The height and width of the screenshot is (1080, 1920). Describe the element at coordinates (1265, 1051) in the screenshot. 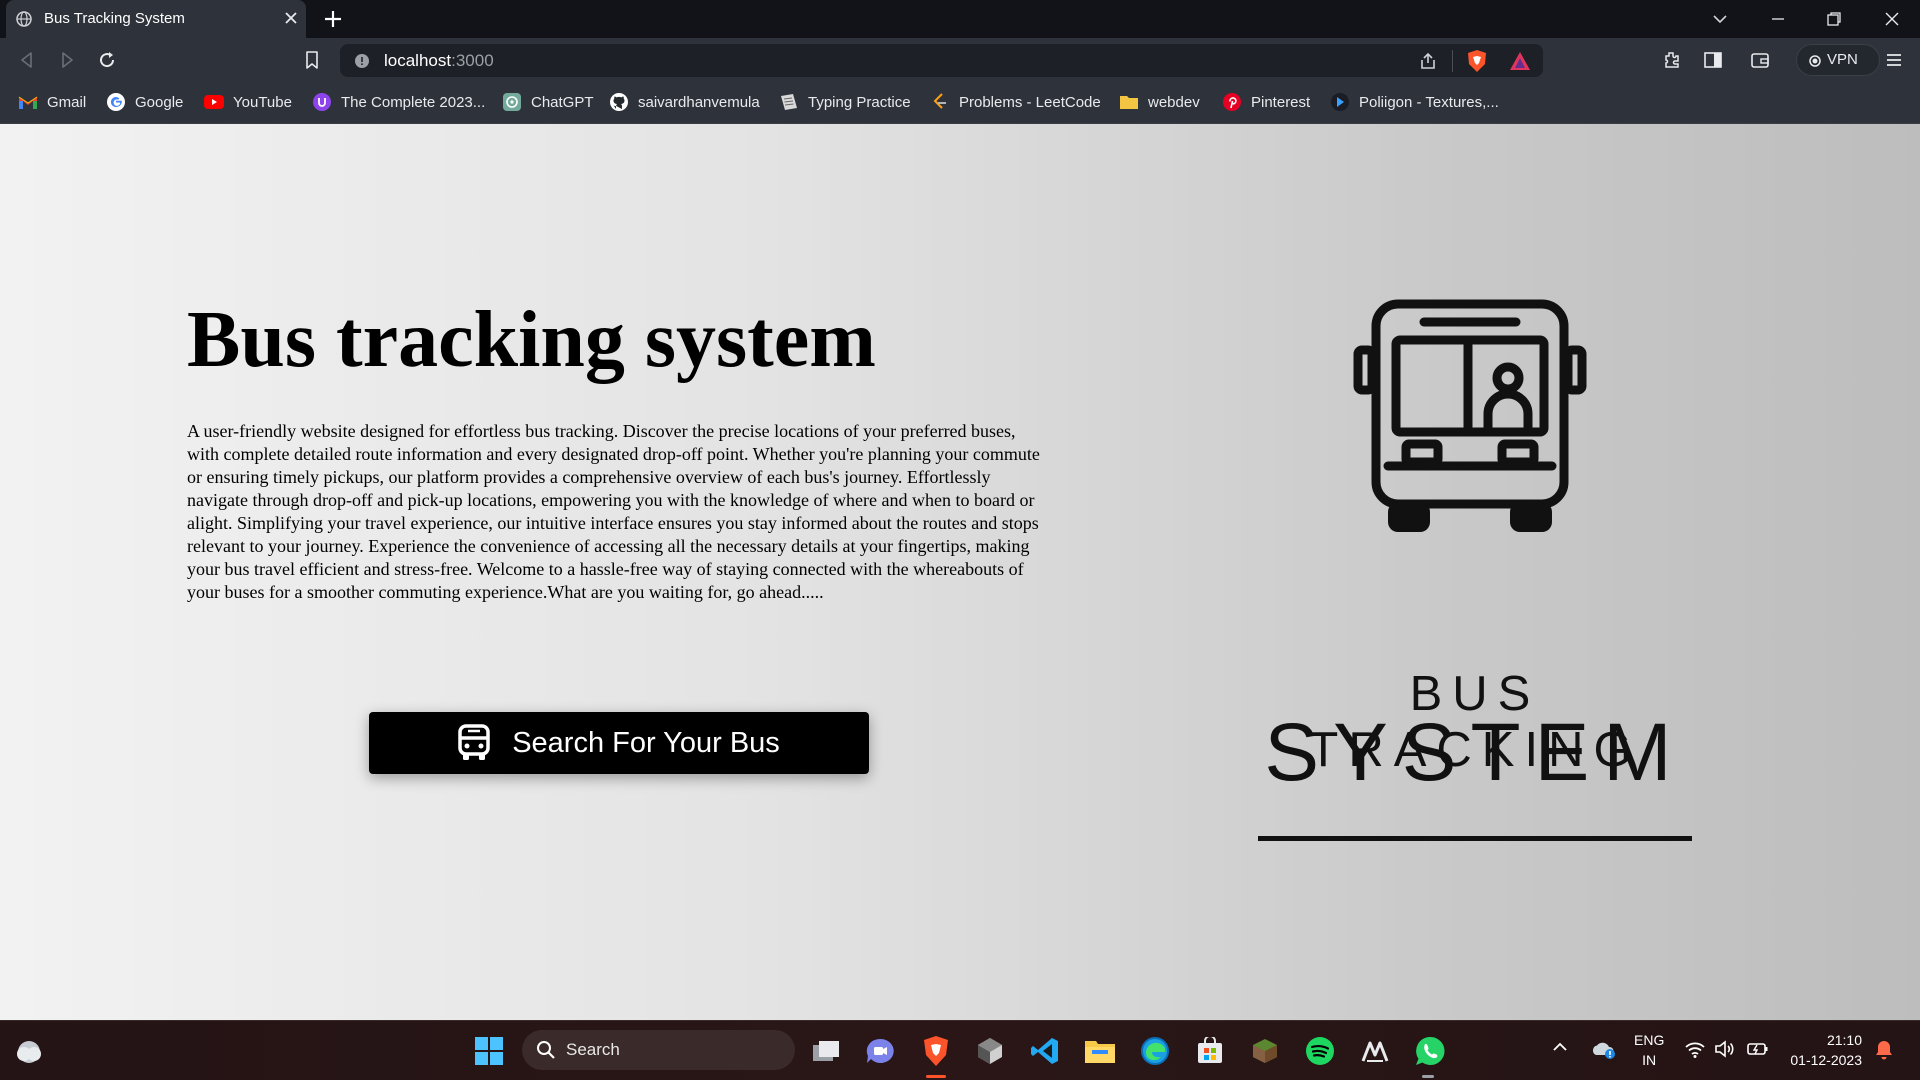

I see `minecraft-icon` at that location.